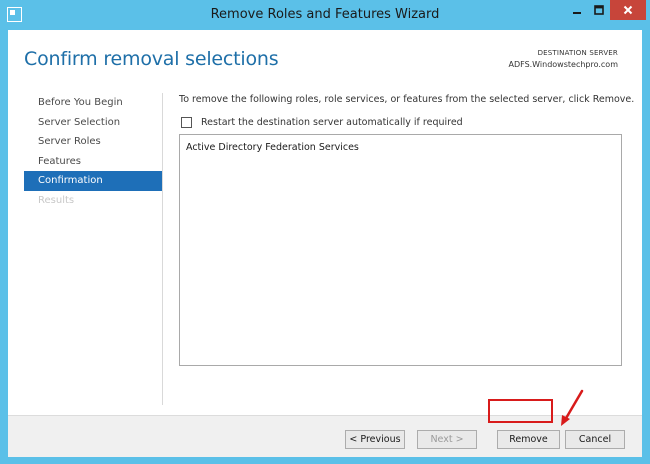  Describe the element at coordinates (93, 142) in the screenshot. I see `nav-item-server-roles: Server Roles` at that location.